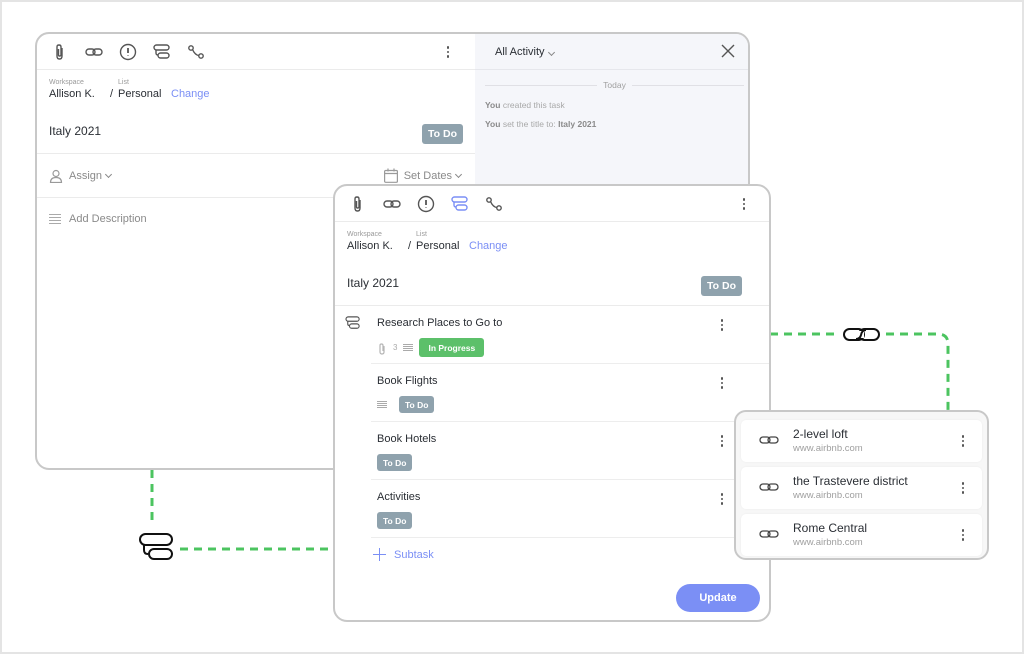 This screenshot has height=654, width=1024. I want to click on add-subtask-button: Subtask, so click(403, 554).